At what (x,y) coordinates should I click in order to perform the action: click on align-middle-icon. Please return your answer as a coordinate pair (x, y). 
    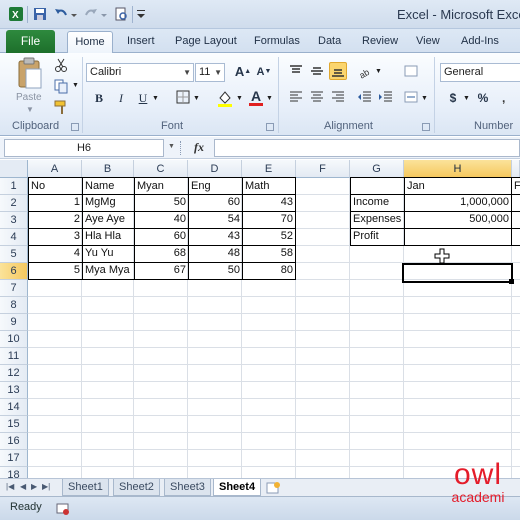
    Looking at the image, I should click on (317, 72).